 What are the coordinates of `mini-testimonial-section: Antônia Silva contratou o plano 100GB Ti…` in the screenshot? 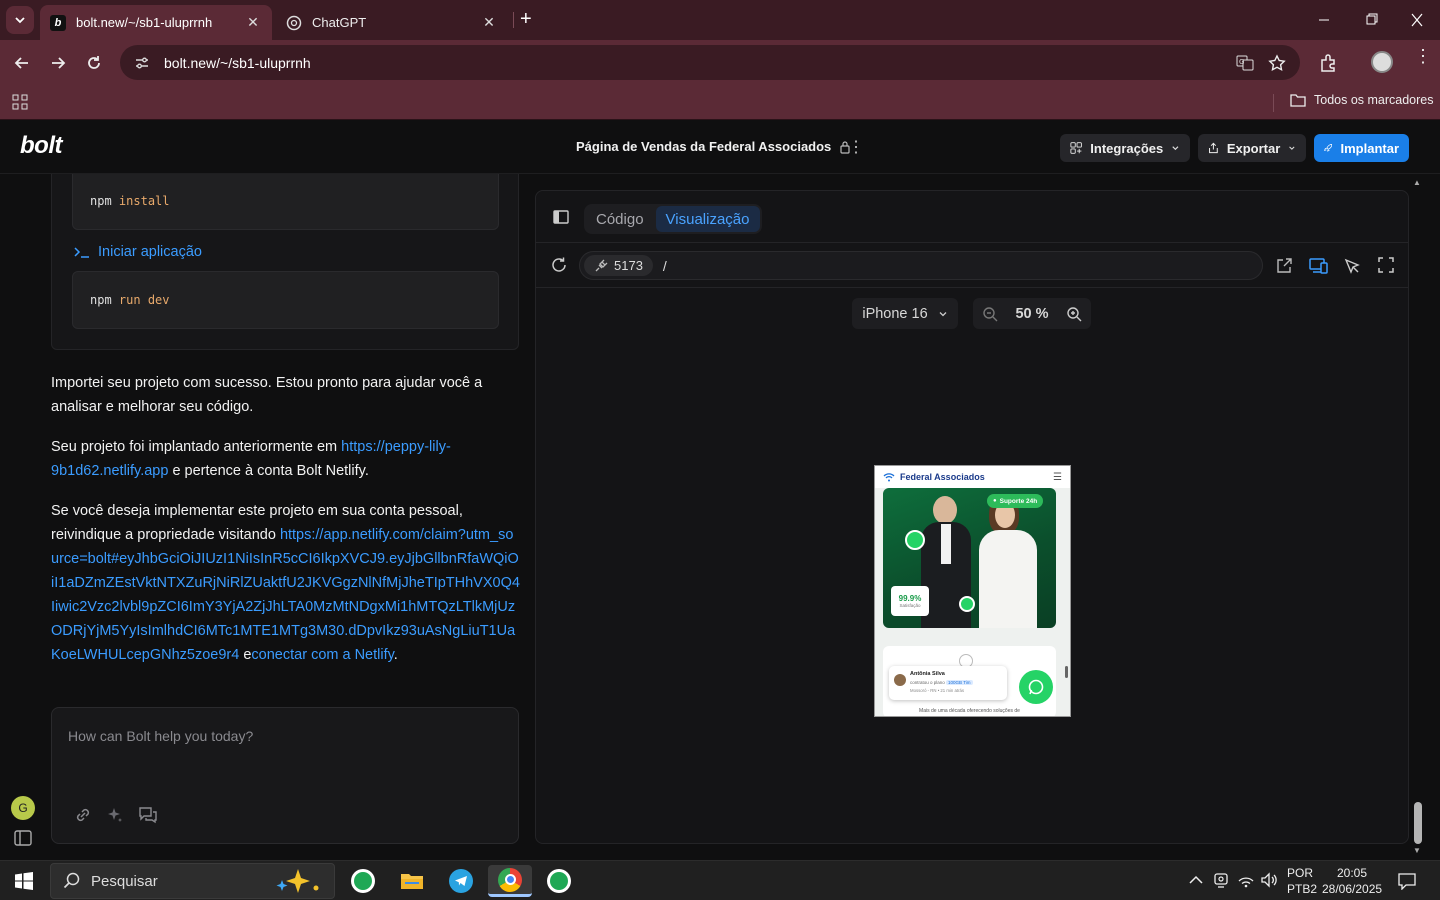 It's located at (969, 681).